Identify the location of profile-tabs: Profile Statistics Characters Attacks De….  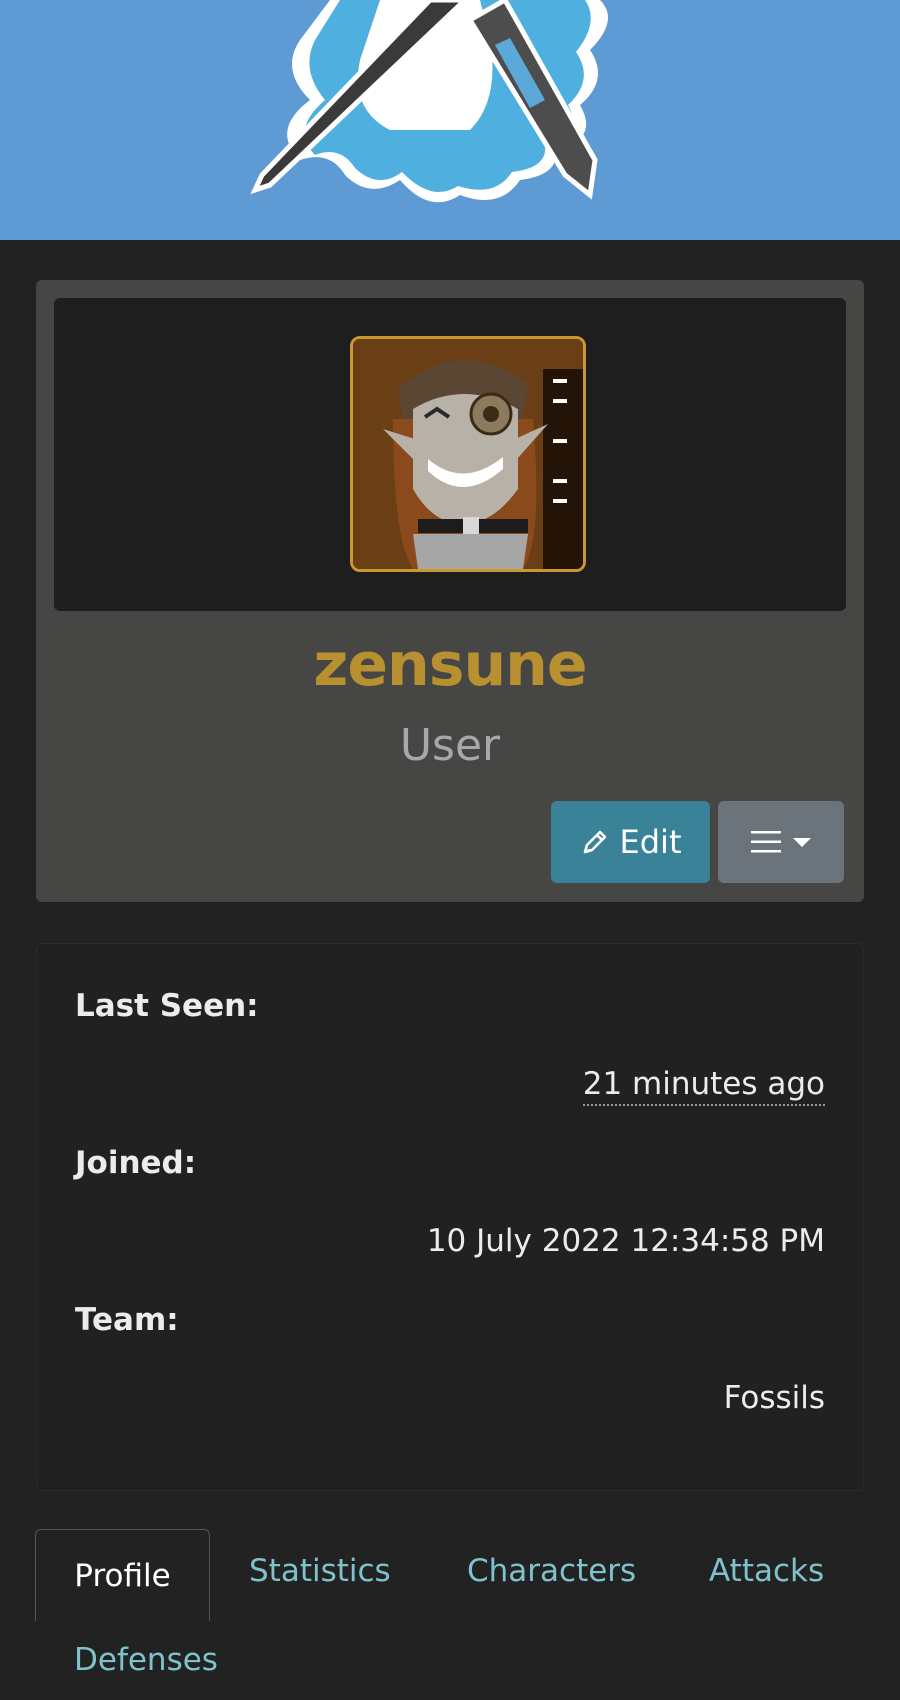
(450, 1614).